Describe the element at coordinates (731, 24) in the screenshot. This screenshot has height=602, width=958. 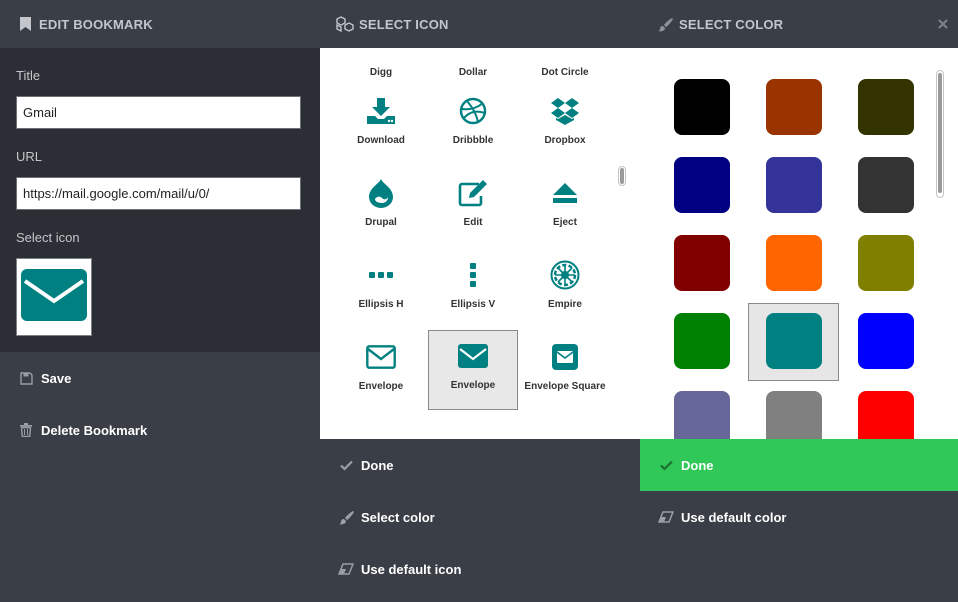
I see `select-color-title: SELECT COLOR` at that location.